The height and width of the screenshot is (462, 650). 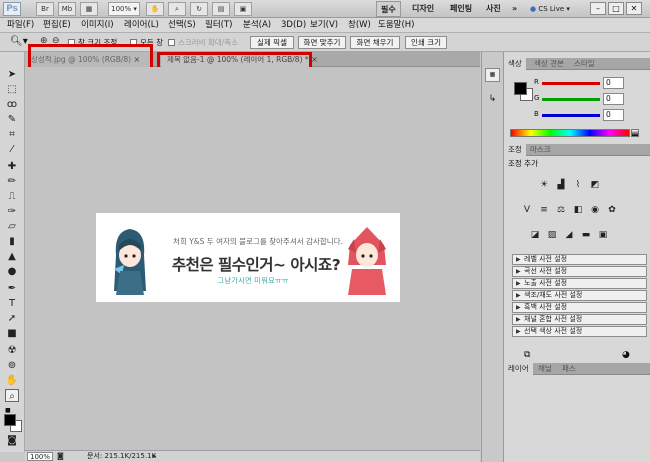 I want to click on black-white-icon: ◧, so click(x=578, y=210).